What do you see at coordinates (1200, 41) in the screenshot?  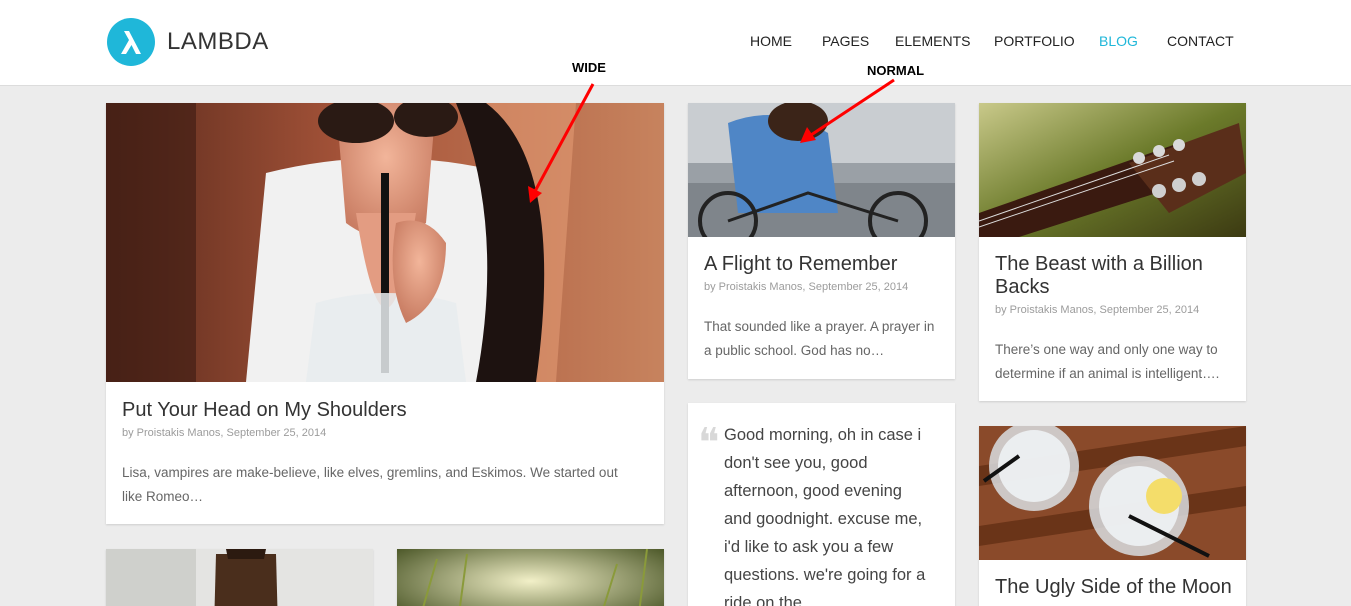 I see `nav-contact: CONTACT` at bounding box center [1200, 41].